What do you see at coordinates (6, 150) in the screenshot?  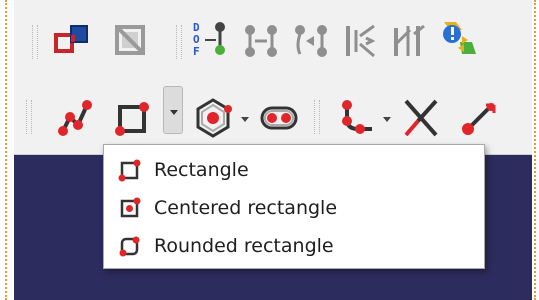 I see `dotted-border-left` at bounding box center [6, 150].